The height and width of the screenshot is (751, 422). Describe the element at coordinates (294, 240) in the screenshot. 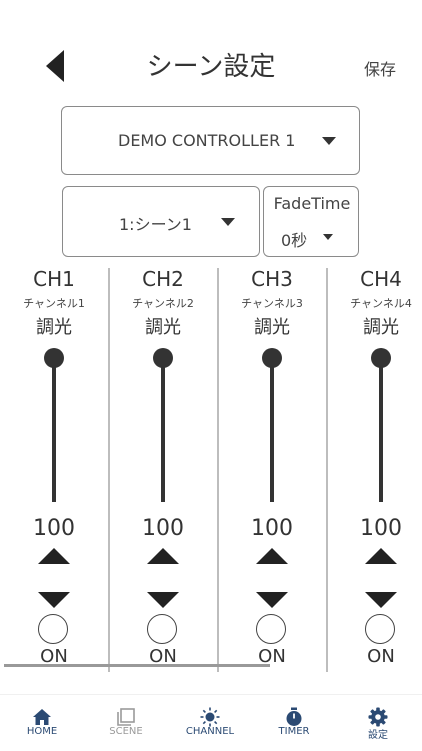

I see `fade-time-value: 0秒` at that location.